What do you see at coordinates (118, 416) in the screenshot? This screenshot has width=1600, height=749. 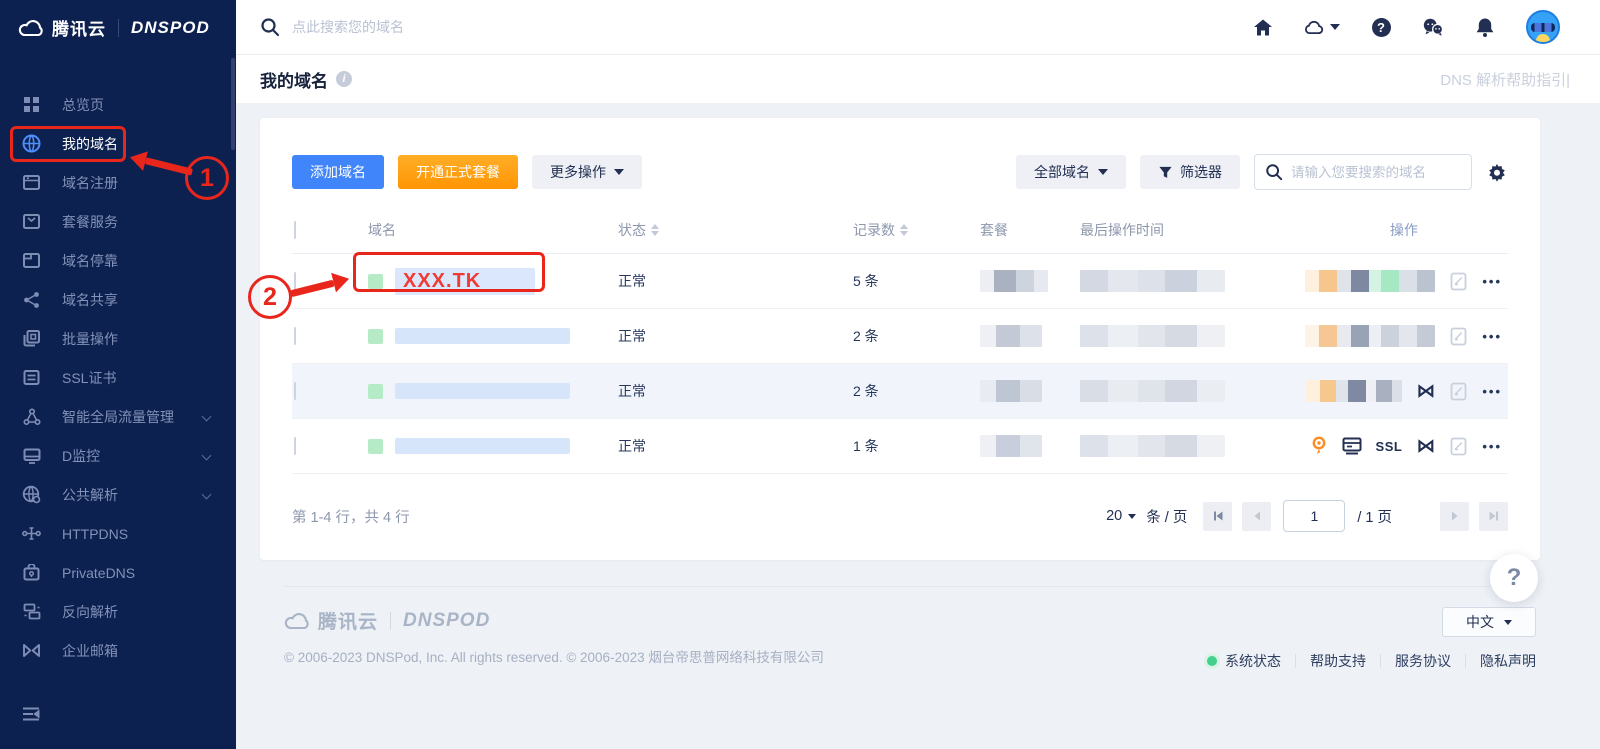 I see `sidebar-item-igtm: 智能全局流量管理` at bounding box center [118, 416].